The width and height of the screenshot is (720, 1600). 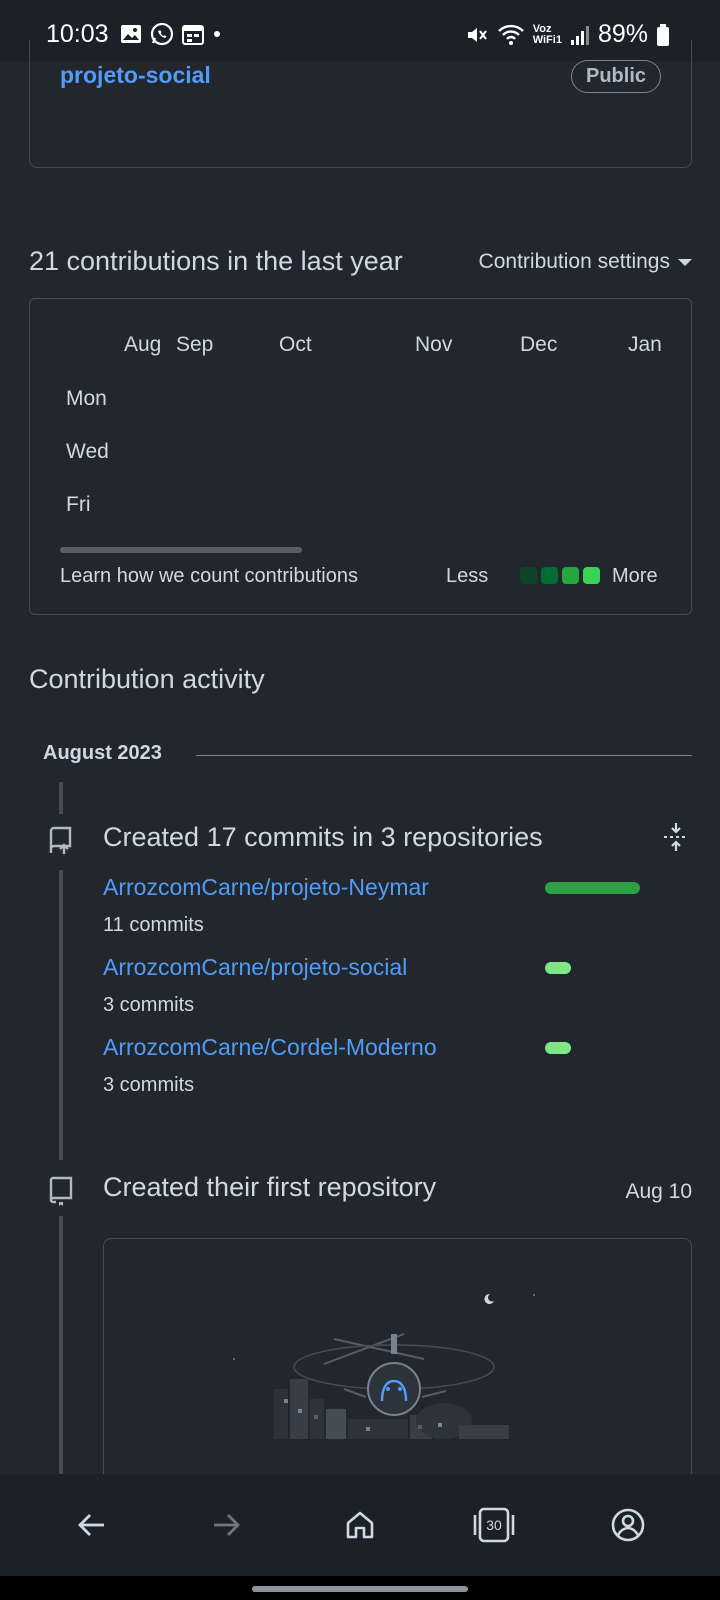 What do you see at coordinates (209, 576) in the screenshot?
I see `learn-contributions-link: Learn how we count contributions` at bounding box center [209, 576].